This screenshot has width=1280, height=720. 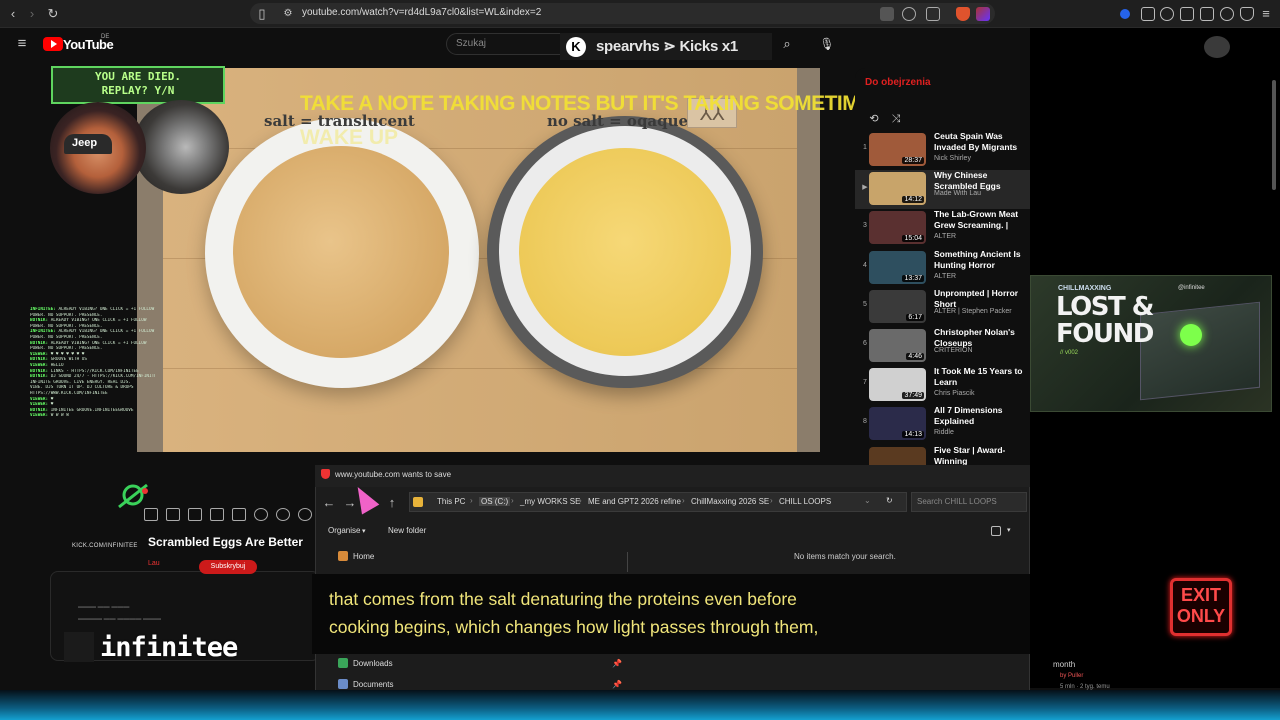 What do you see at coordinates (1227, 14) in the screenshot?
I see `leo-icon` at bounding box center [1227, 14].